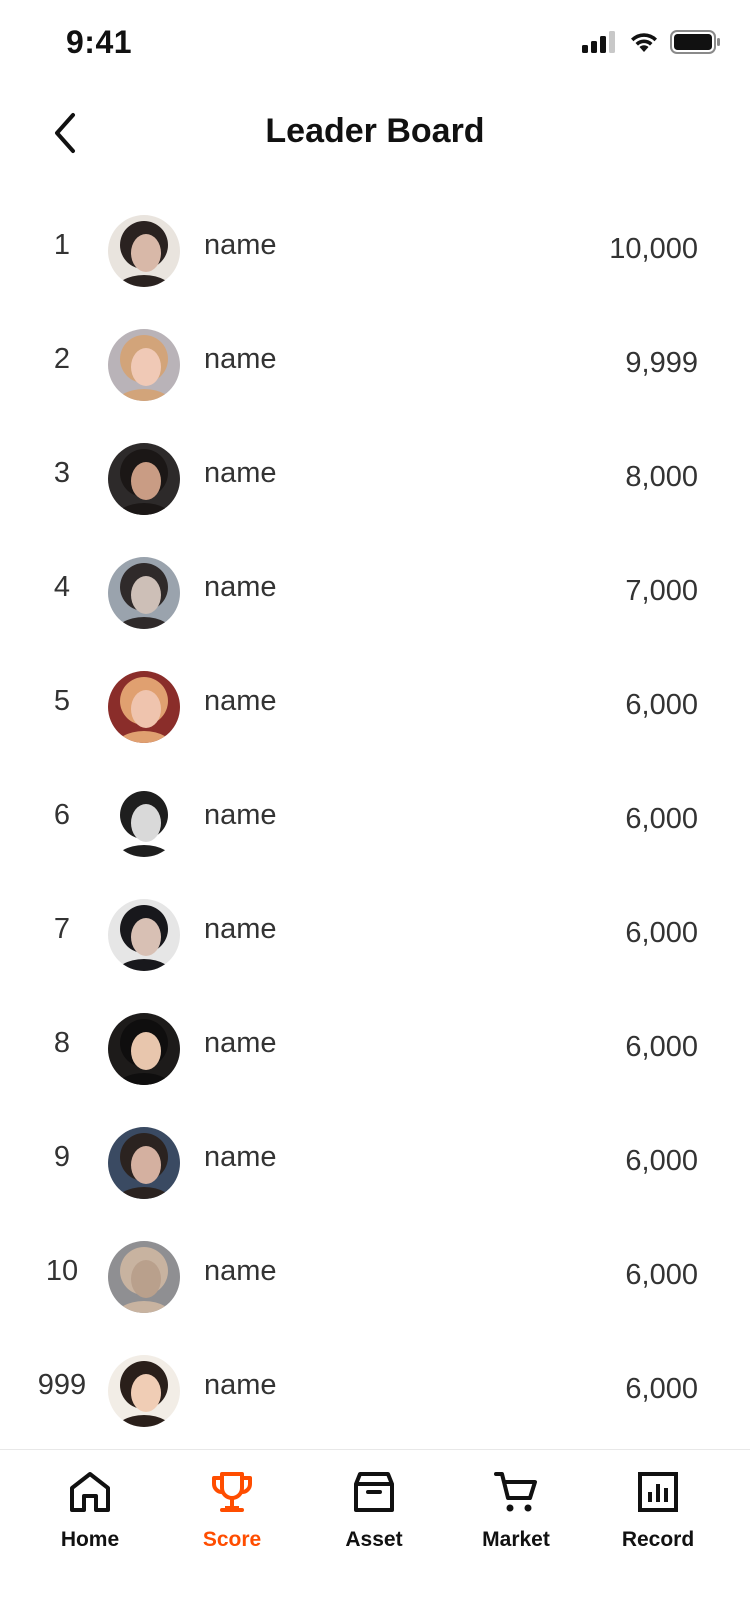 This screenshot has height=1624, width=750. Describe the element at coordinates (375, 480) in the screenshot. I see `leaderboard-row: 3 name 8,000` at that location.